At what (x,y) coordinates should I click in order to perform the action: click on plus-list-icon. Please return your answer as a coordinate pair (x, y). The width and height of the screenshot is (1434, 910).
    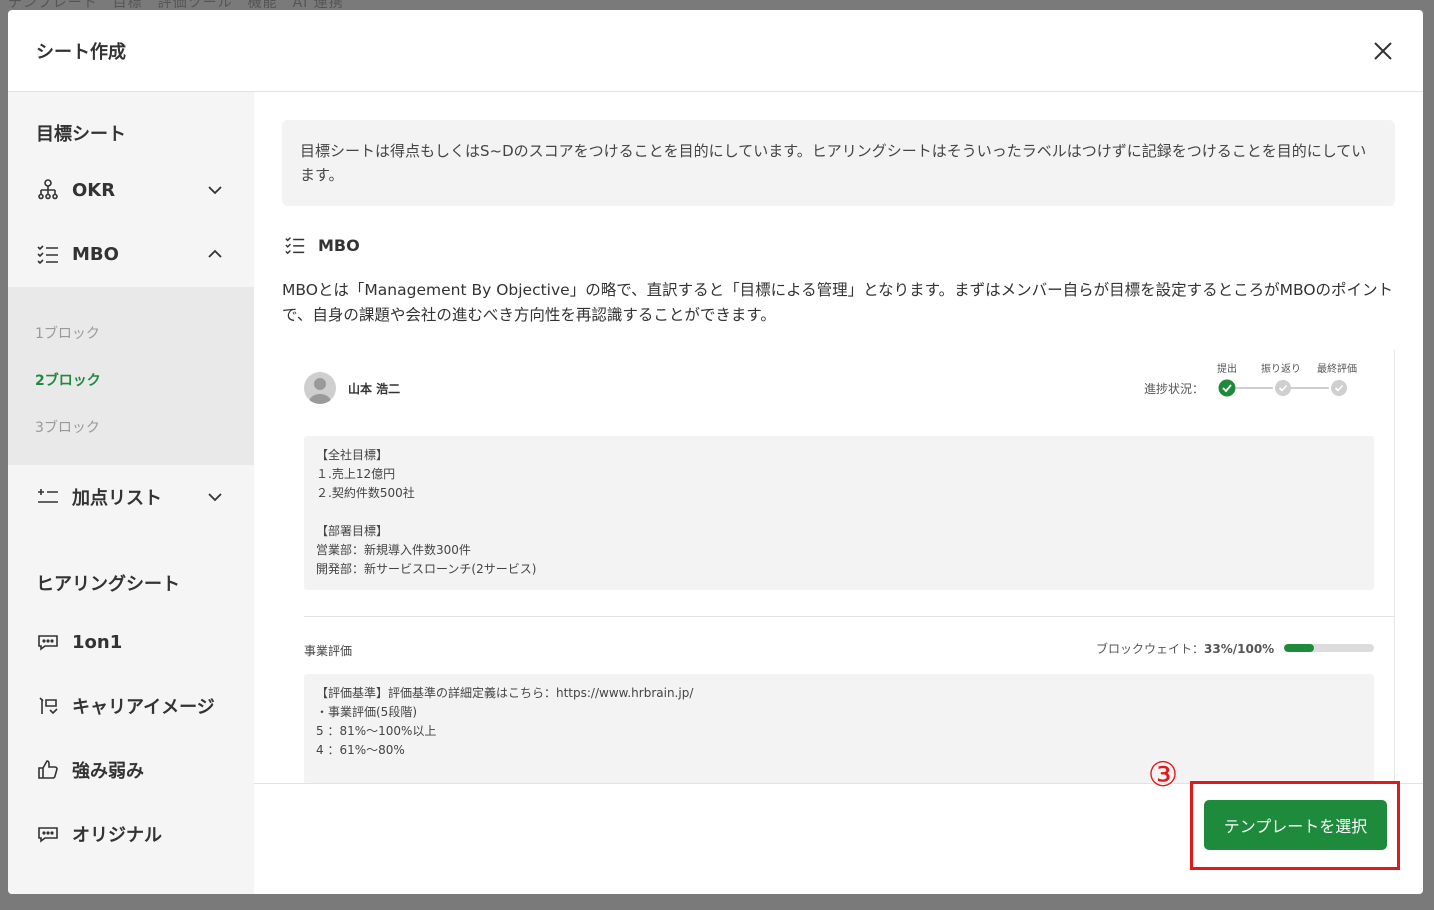
    Looking at the image, I should click on (48, 497).